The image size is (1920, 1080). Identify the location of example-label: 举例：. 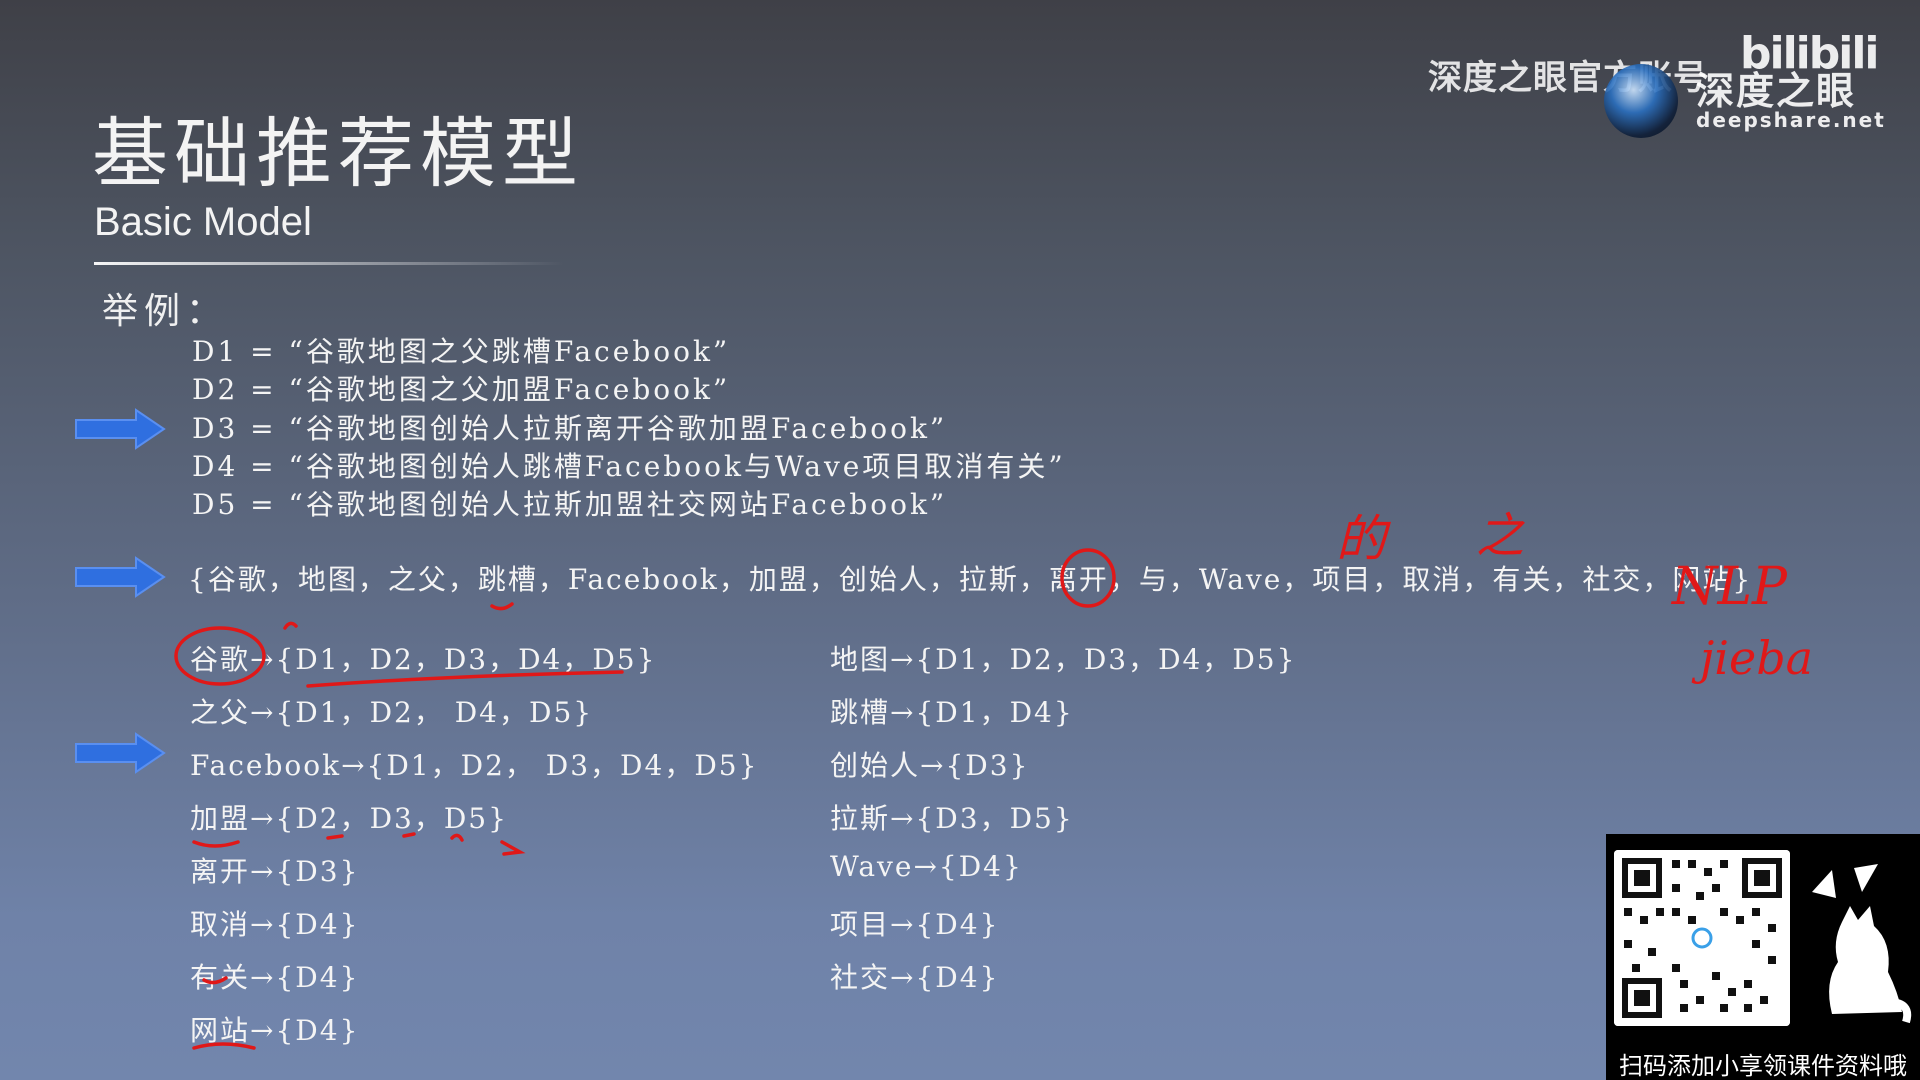
(165, 311).